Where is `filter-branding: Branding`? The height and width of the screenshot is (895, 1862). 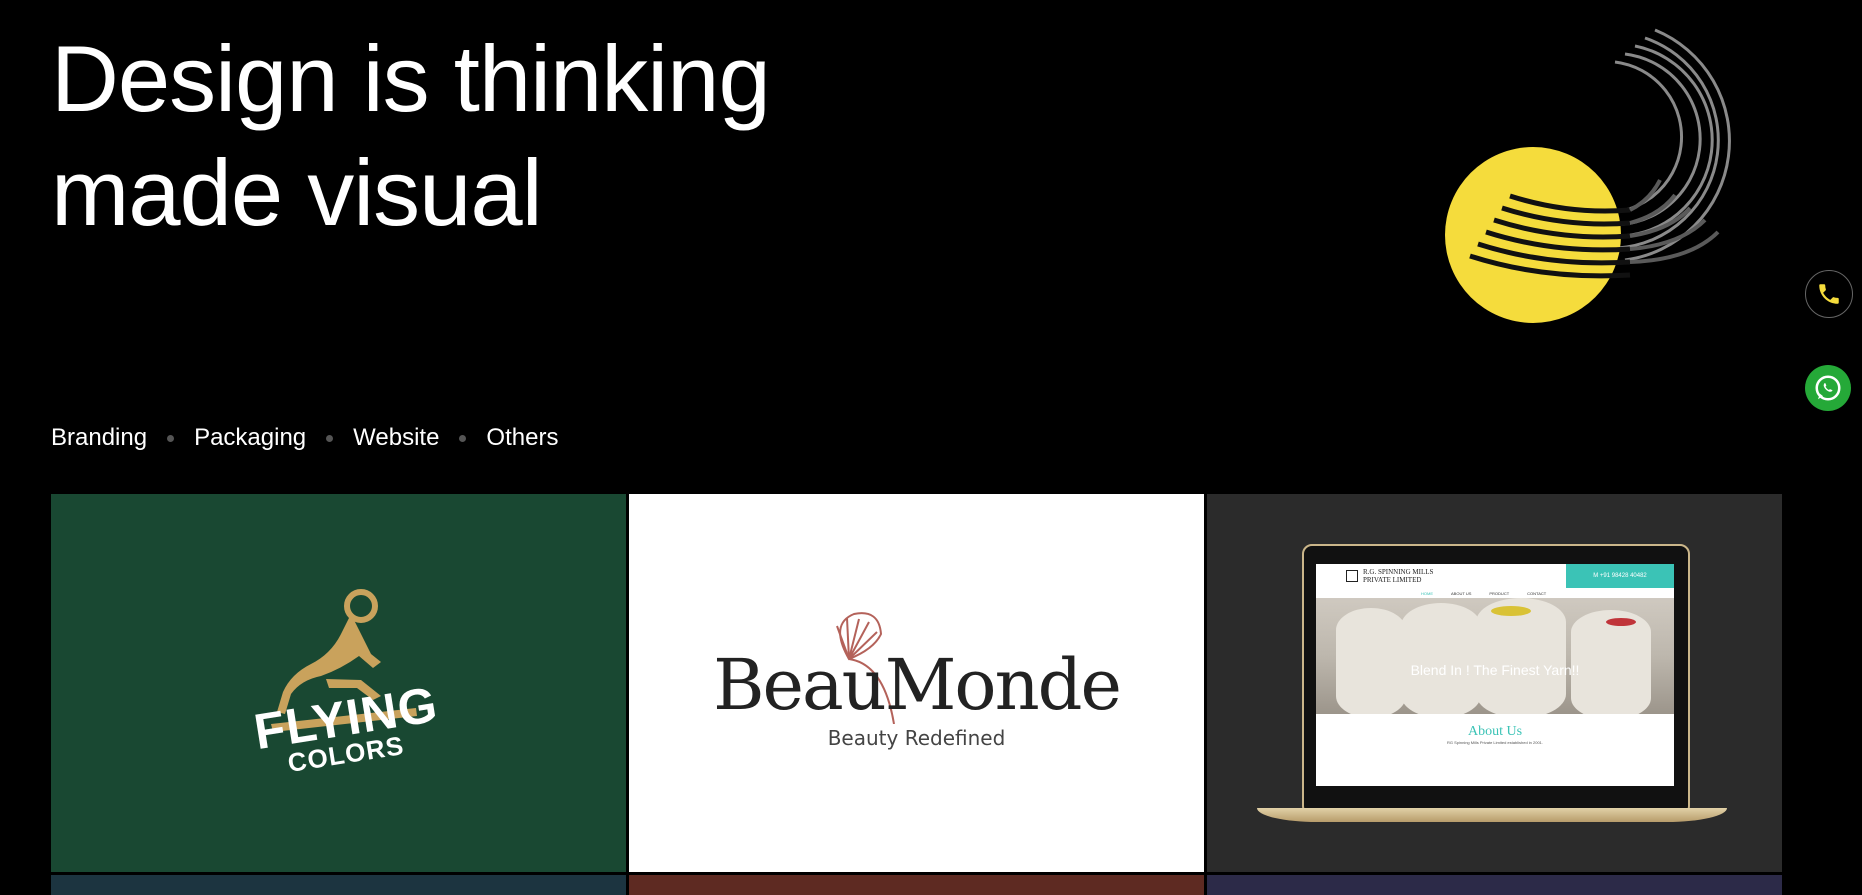 filter-branding: Branding is located at coordinates (99, 438).